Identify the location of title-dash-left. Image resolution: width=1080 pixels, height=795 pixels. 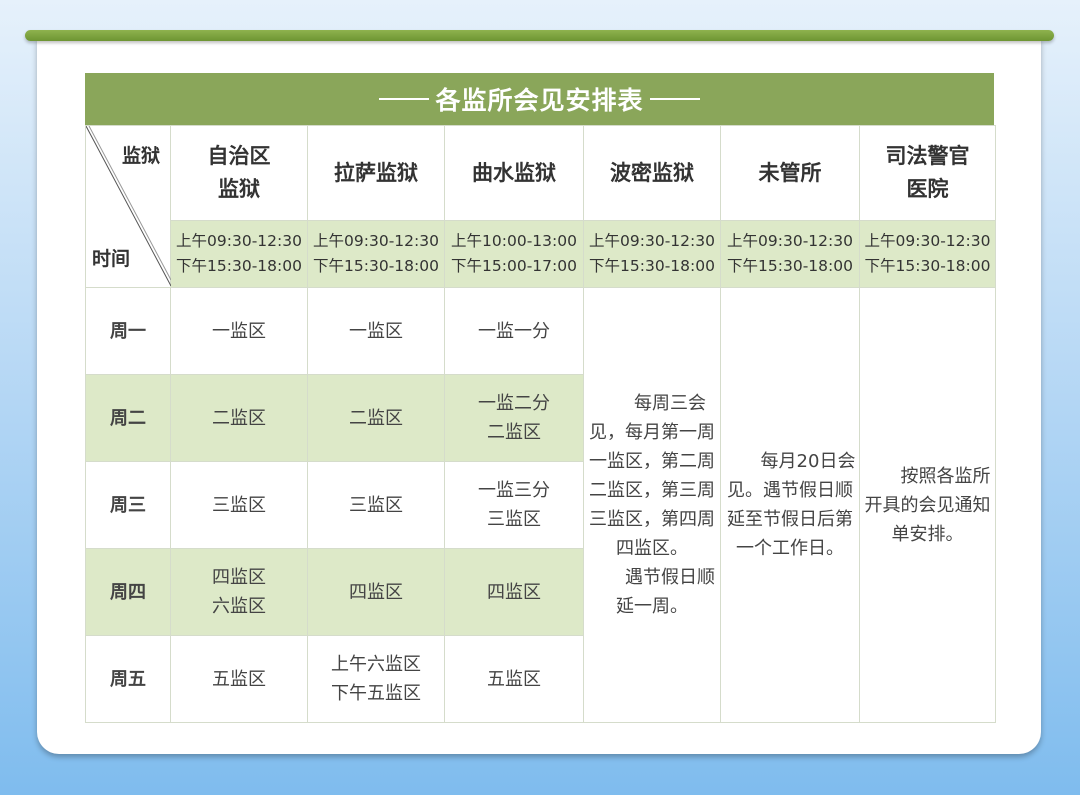
(404, 99).